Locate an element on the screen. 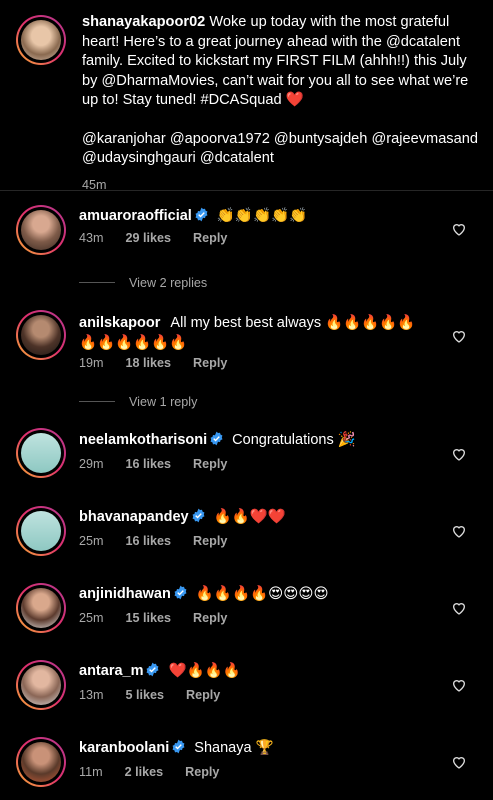 This screenshot has height=800, width=493. view-replies-button: View 2 replies is located at coordinates (143, 283).